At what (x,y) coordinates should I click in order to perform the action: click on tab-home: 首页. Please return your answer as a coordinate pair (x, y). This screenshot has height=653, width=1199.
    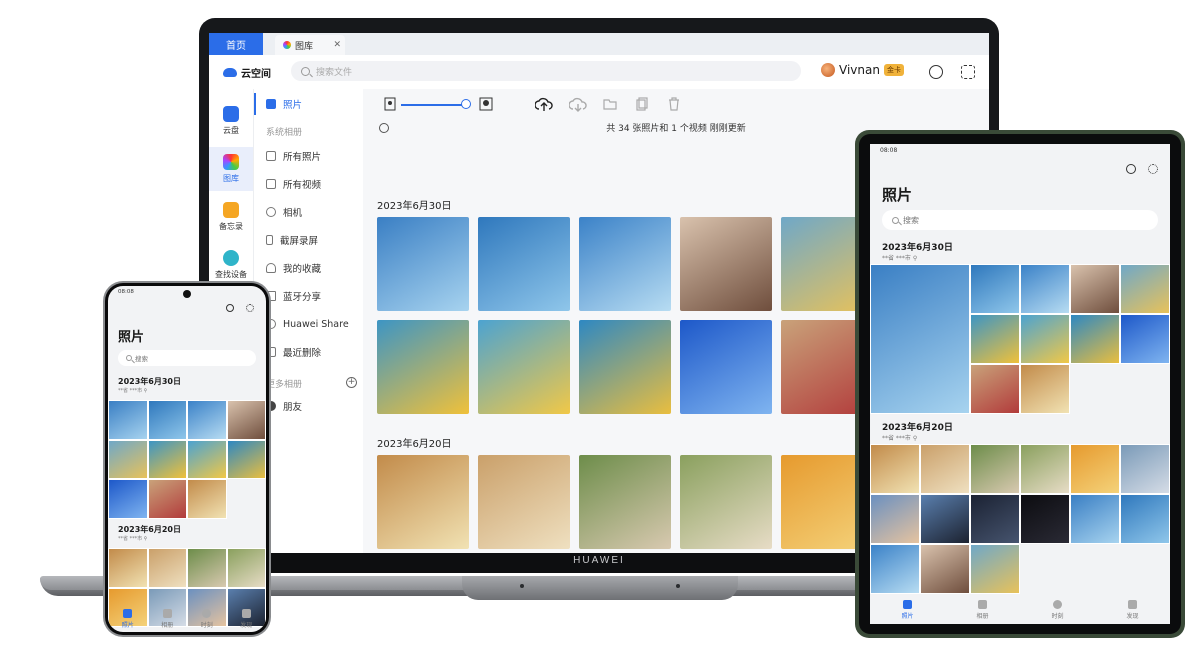
    Looking at the image, I should click on (236, 44).